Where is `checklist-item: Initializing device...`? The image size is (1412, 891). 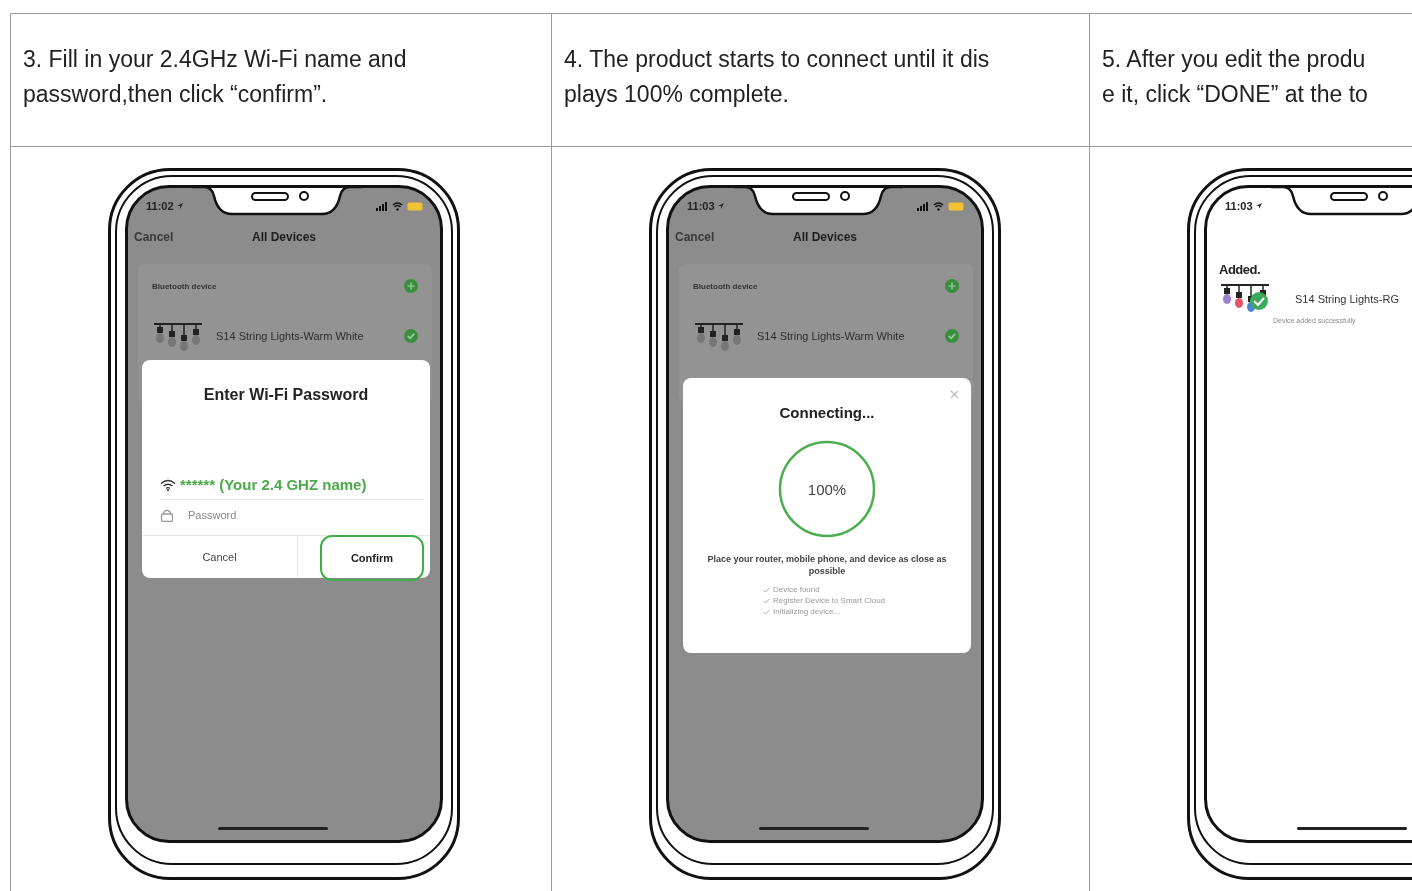
checklist-item: Initializing device... is located at coordinates (807, 611).